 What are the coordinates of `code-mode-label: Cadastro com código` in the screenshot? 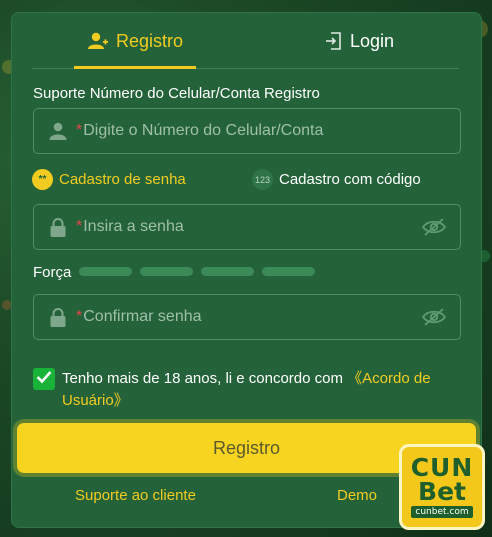 It's located at (350, 179).